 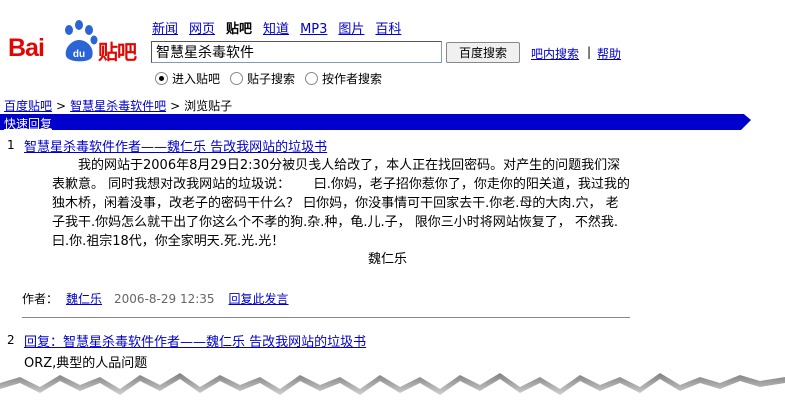 What do you see at coordinates (11, 340) in the screenshot?
I see `post-number: 2` at bounding box center [11, 340].